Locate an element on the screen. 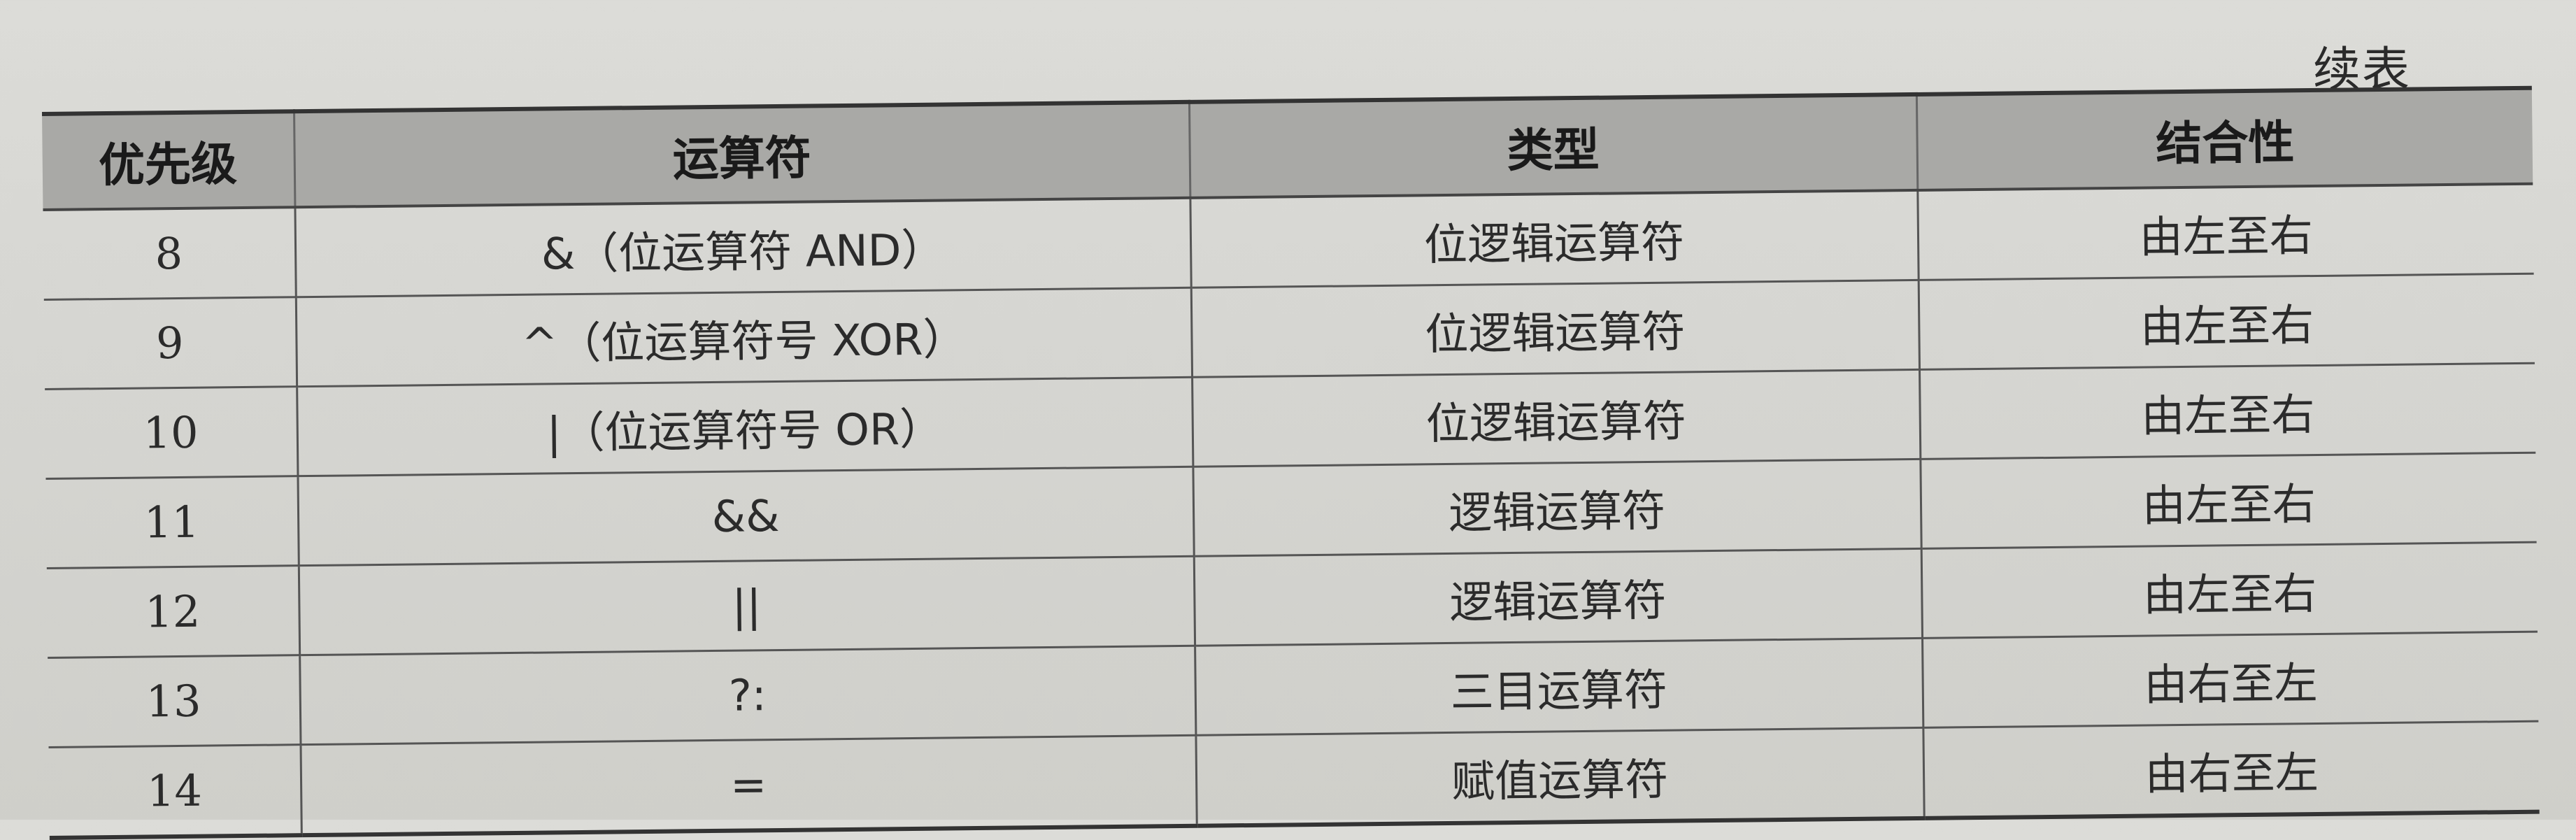 This screenshot has height=840, width=2576. header-operator: 运算符 is located at coordinates (742, 154).